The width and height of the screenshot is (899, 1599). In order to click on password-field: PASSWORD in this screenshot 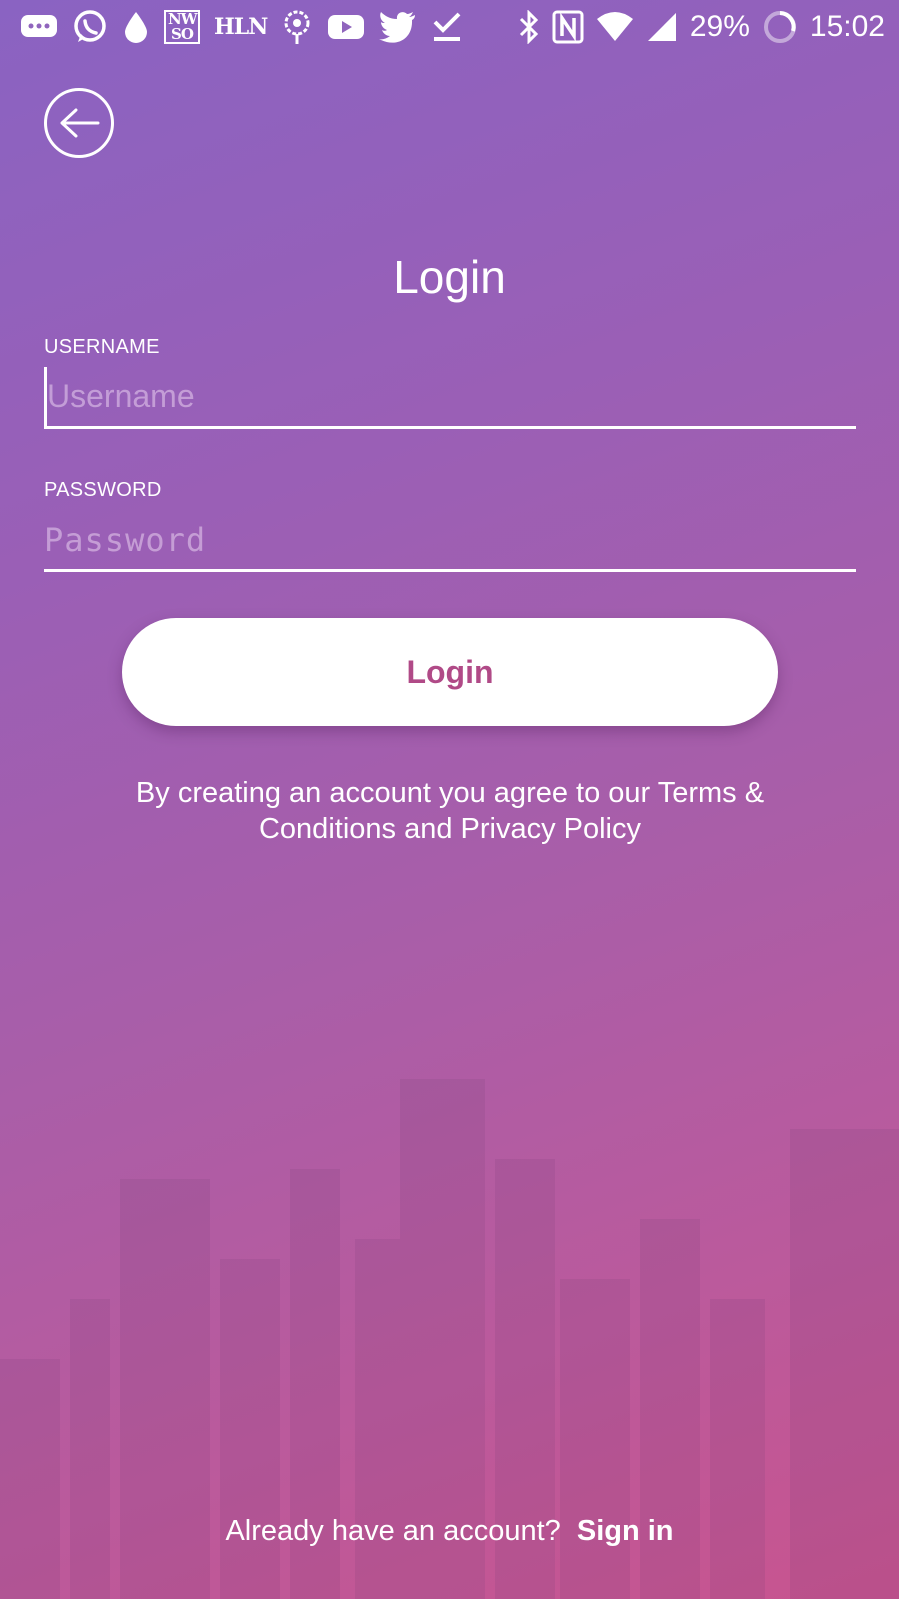, I will do `click(450, 525)`.